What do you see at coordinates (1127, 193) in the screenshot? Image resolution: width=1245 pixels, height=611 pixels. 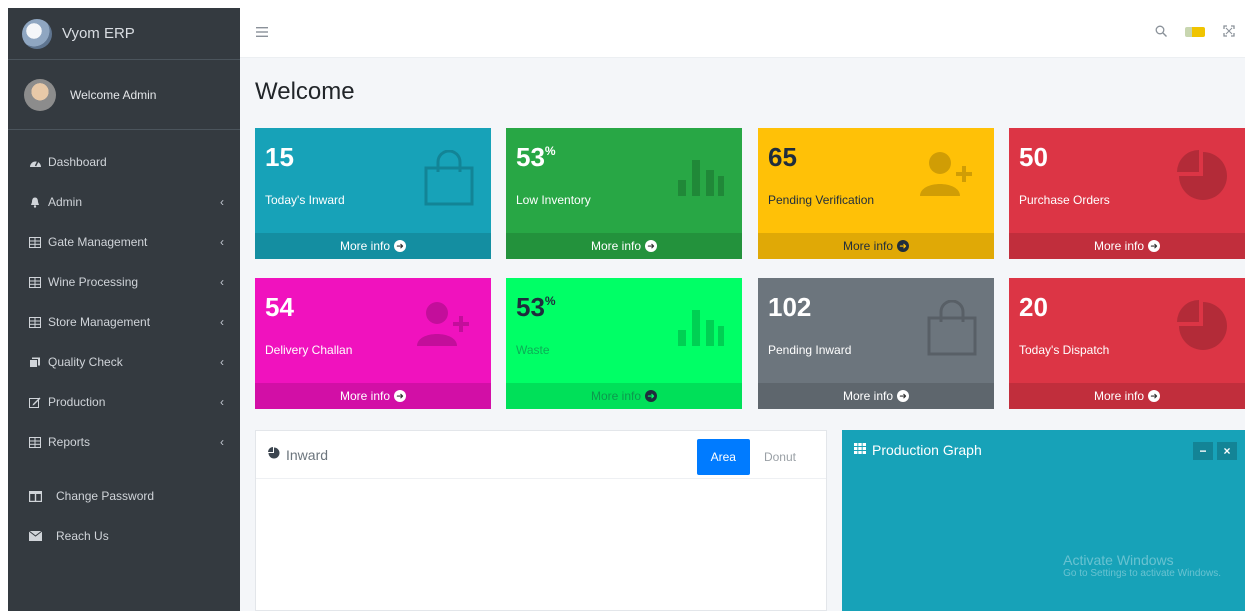 I see `small-box-purchase-orders: 50 Purchase Orders More info ➜` at bounding box center [1127, 193].